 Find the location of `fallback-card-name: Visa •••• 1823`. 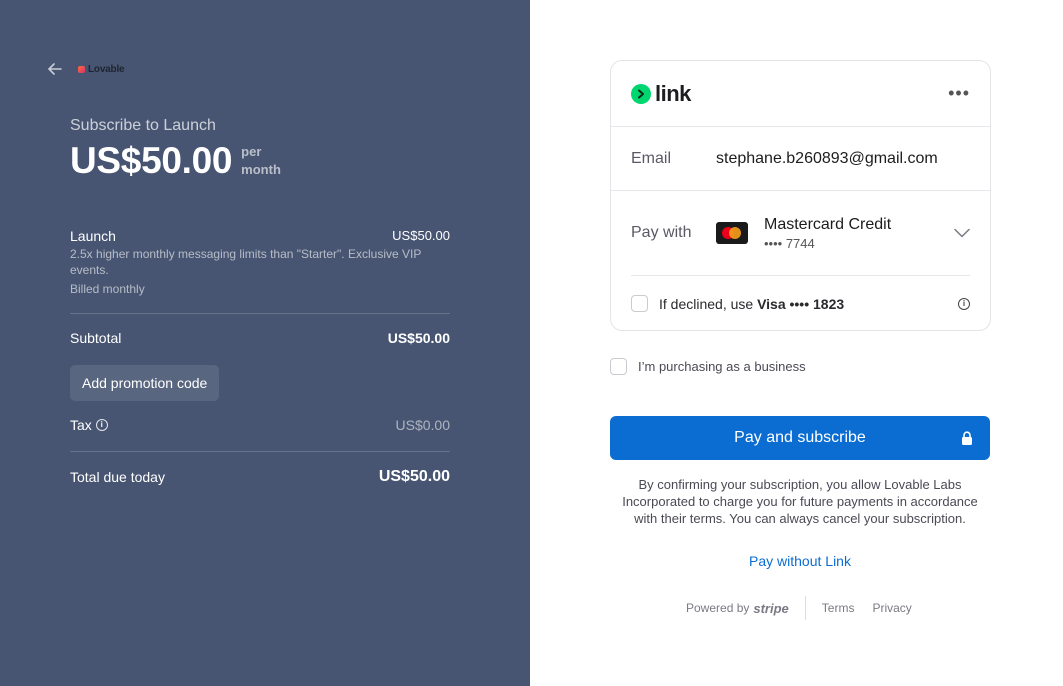

fallback-card-name: Visa •••• 1823 is located at coordinates (801, 303).